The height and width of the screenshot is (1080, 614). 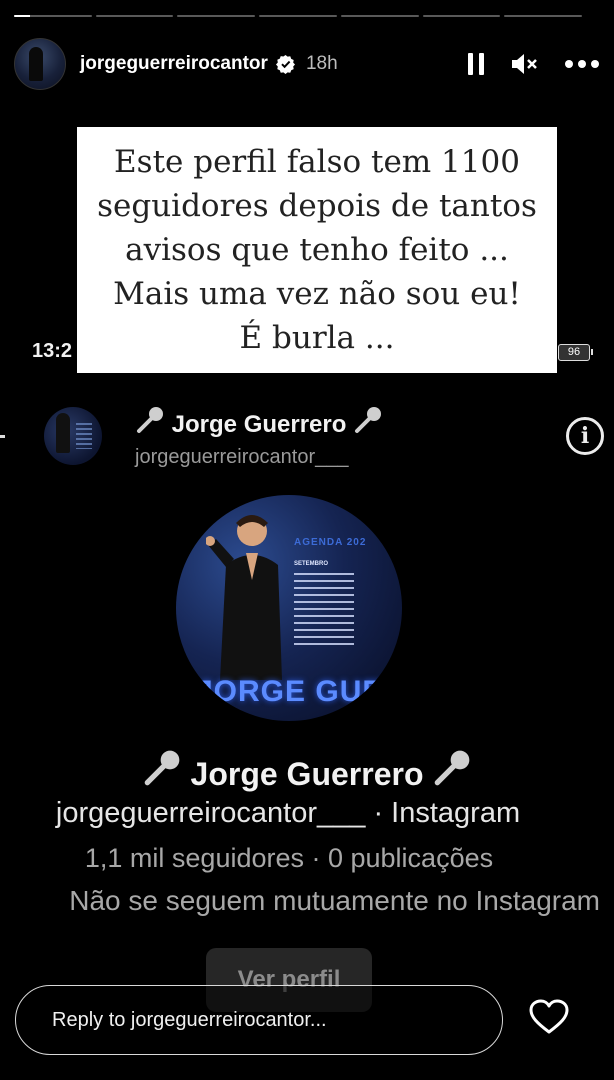 What do you see at coordinates (324, 610) in the screenshot?
I see `agenda-list` at bounding box center [324, 610].